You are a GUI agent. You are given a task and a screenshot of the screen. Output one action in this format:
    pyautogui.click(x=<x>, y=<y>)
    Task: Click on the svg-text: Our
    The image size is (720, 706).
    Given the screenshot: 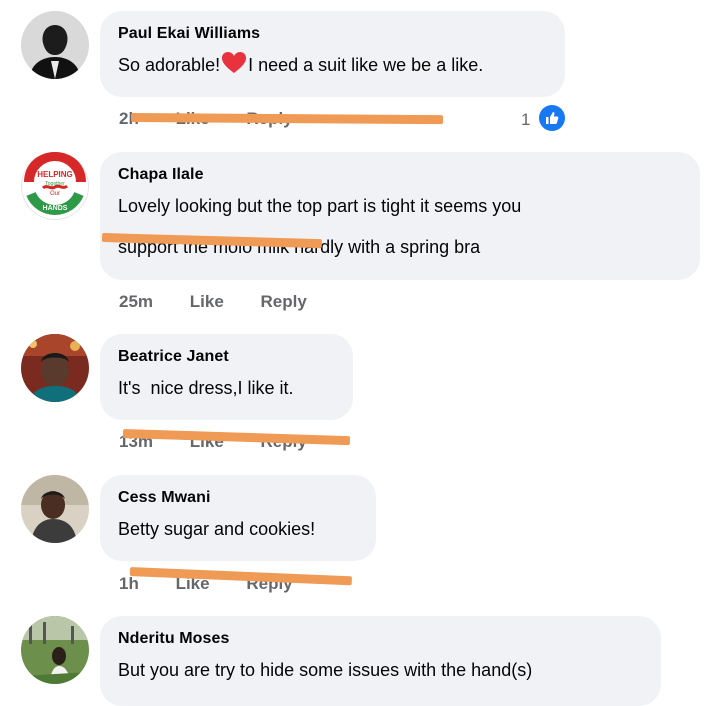 What is the action you would take?
    pyautogui.click(x=55, y=194)
    